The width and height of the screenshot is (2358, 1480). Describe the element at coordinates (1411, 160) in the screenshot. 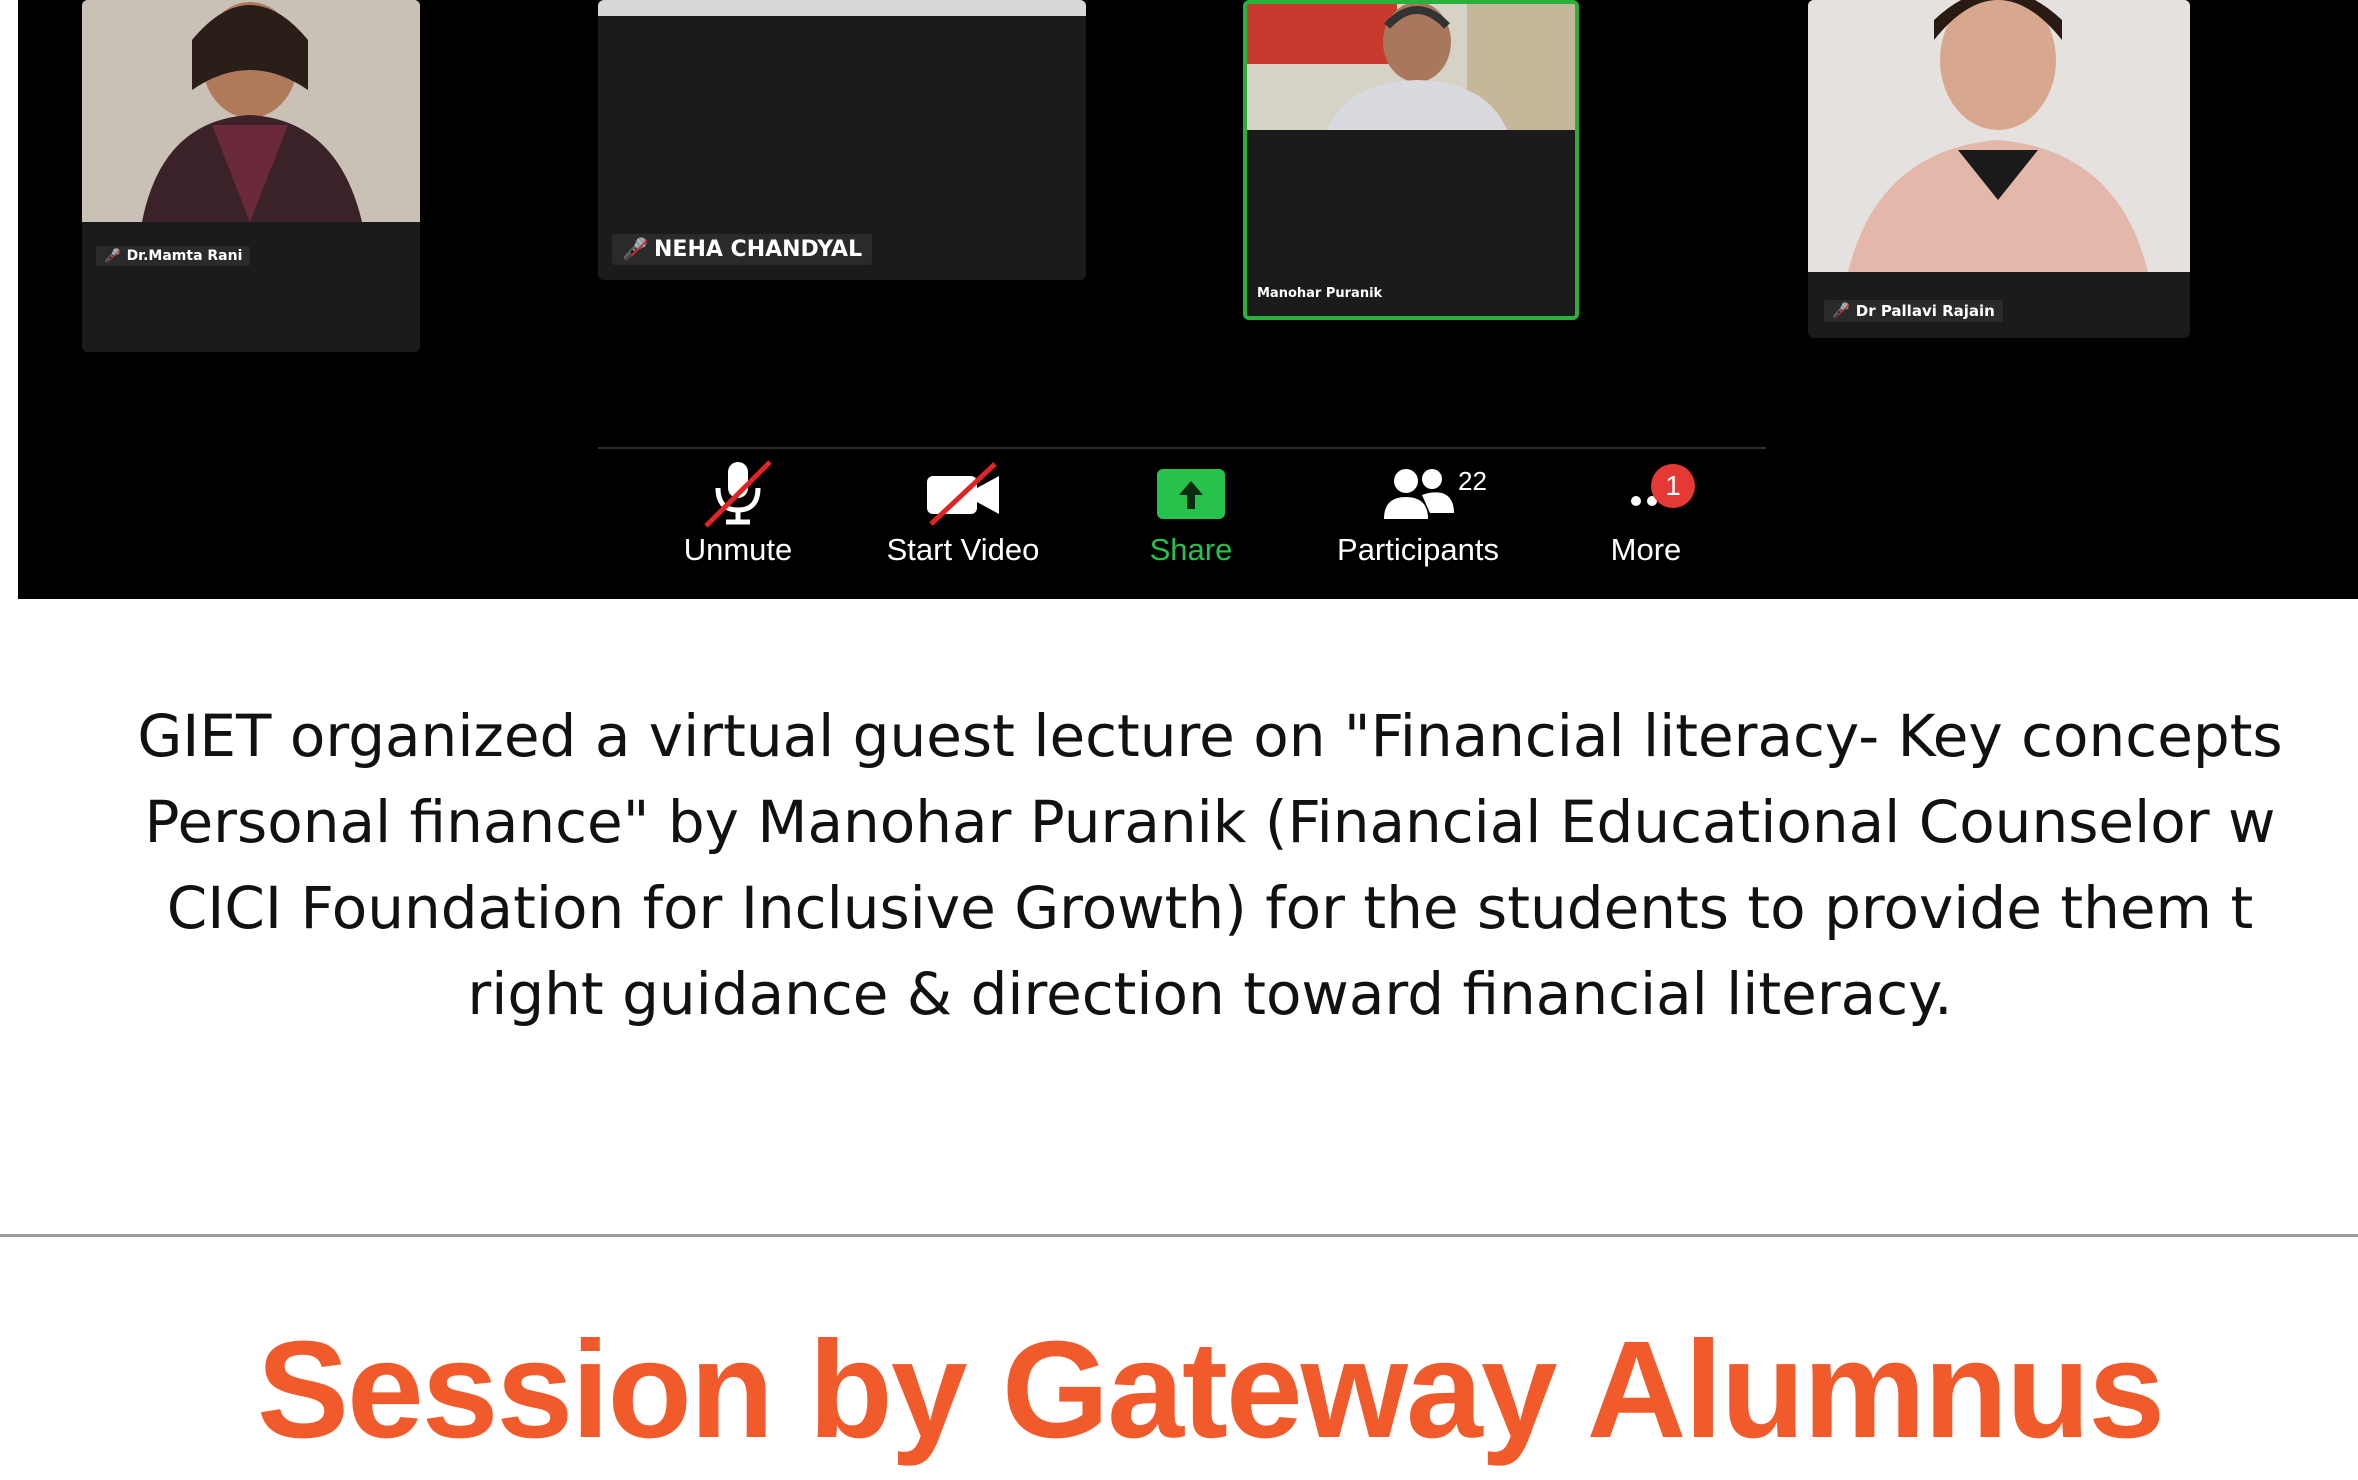

I see `participant-tile-active: Manohar Puranik` at that location.